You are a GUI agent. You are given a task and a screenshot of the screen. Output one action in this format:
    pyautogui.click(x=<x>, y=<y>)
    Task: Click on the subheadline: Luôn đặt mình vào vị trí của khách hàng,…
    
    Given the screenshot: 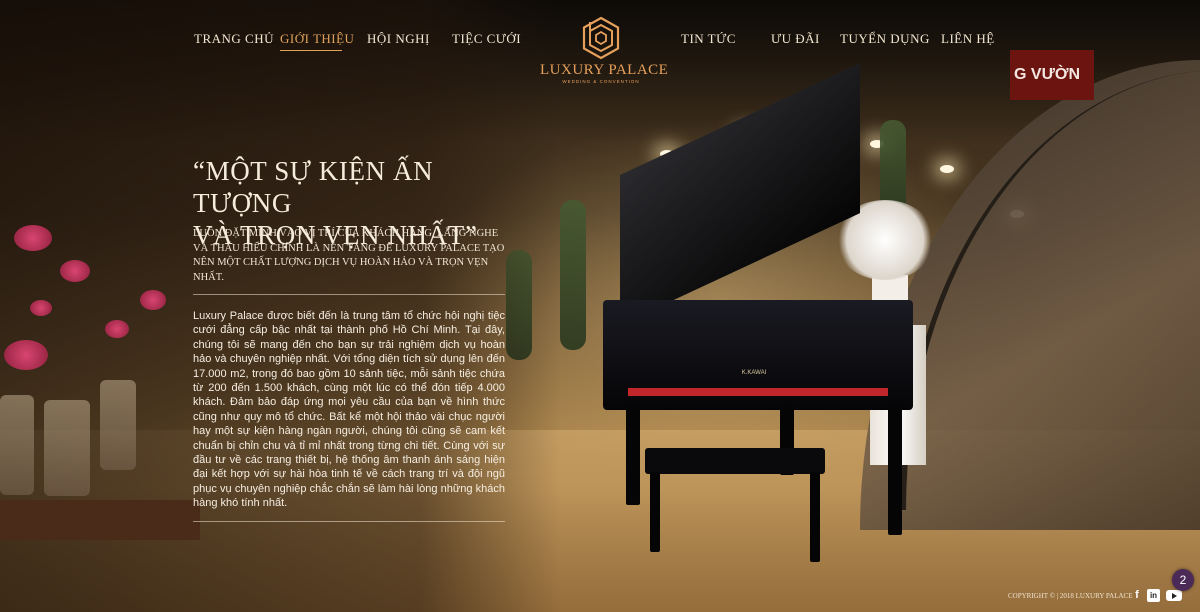 What is the action you would take?
    pyautogui.click(x=349, y=255)
    